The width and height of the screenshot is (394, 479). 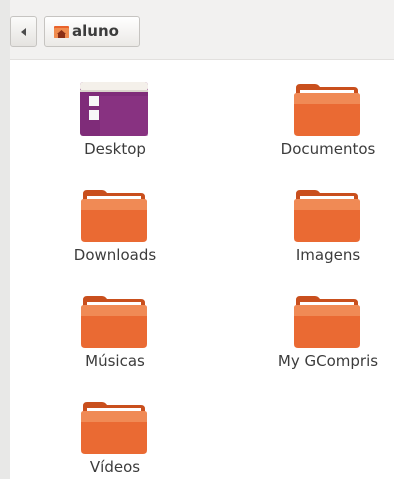 I want to click on item-musicas: Músicas, so click(x=115, y=339).